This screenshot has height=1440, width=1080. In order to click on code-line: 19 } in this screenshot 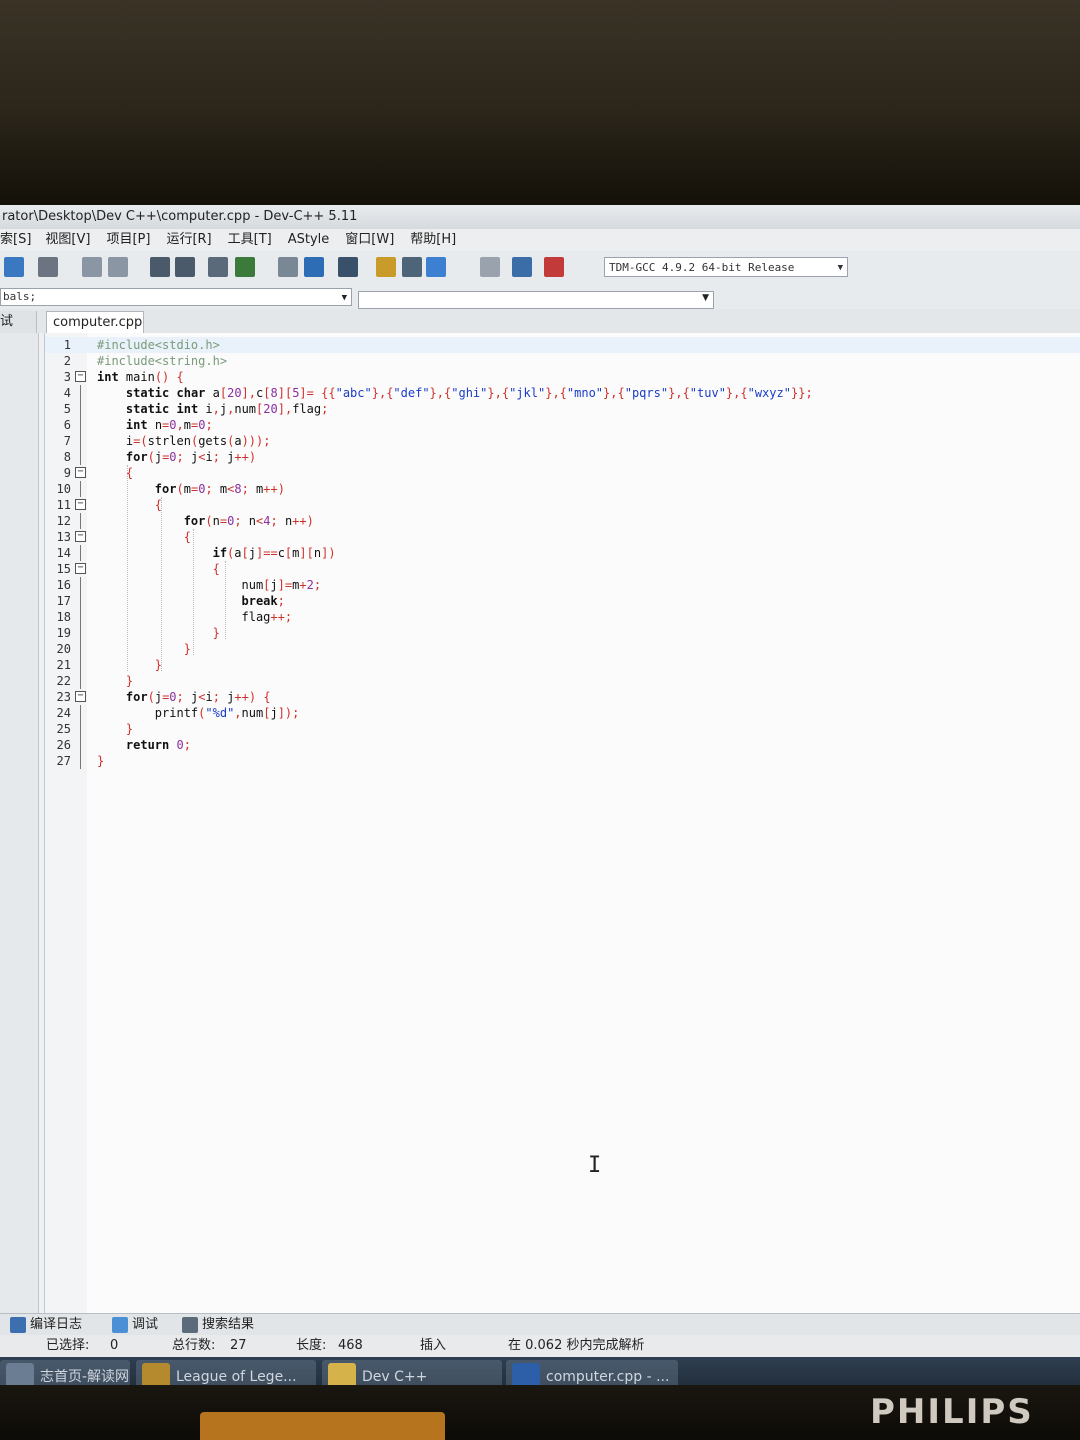, I will do `click(562, 633)`.